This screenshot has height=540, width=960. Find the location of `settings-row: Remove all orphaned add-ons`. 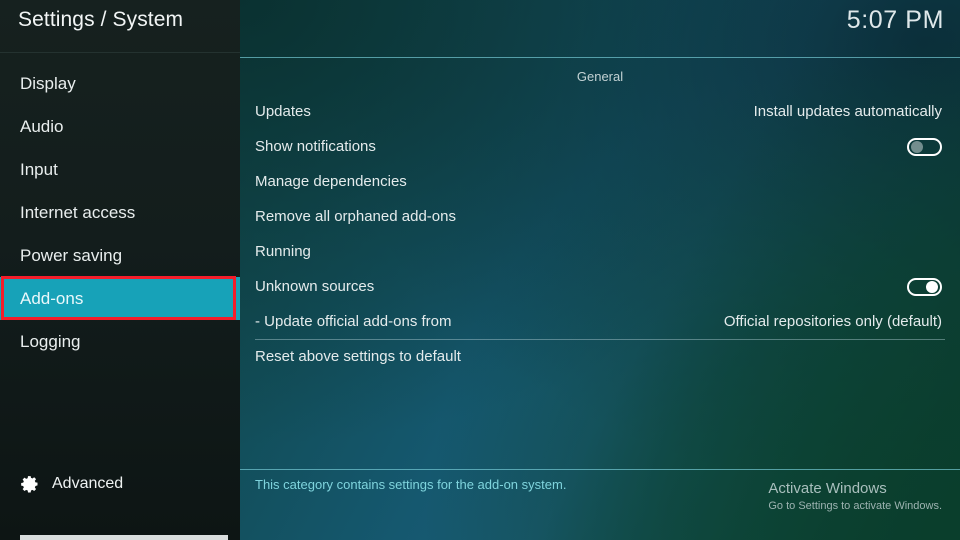

settings-row: Remove all orphaned add-ons is located at coordinates (600, 216).